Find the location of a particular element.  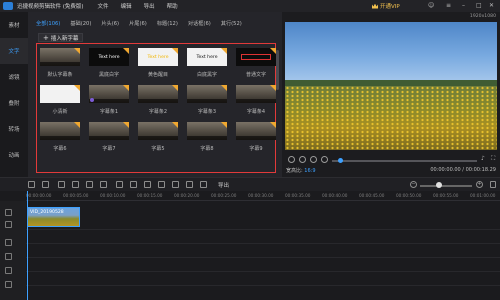

menu-icon: ≡ is located at coordinates (448, 5).